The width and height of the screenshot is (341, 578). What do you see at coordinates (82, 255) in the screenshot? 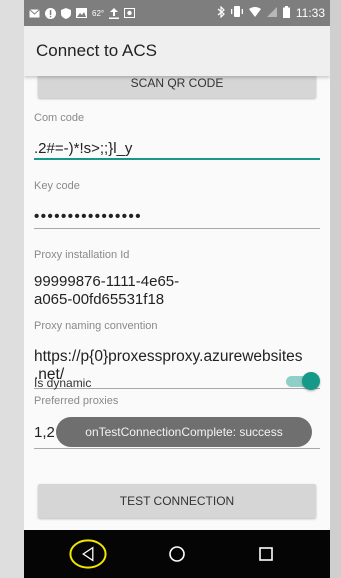
I see `proxy-installation-id-label: Proxy installation Id` at bounding box center [82, 255].